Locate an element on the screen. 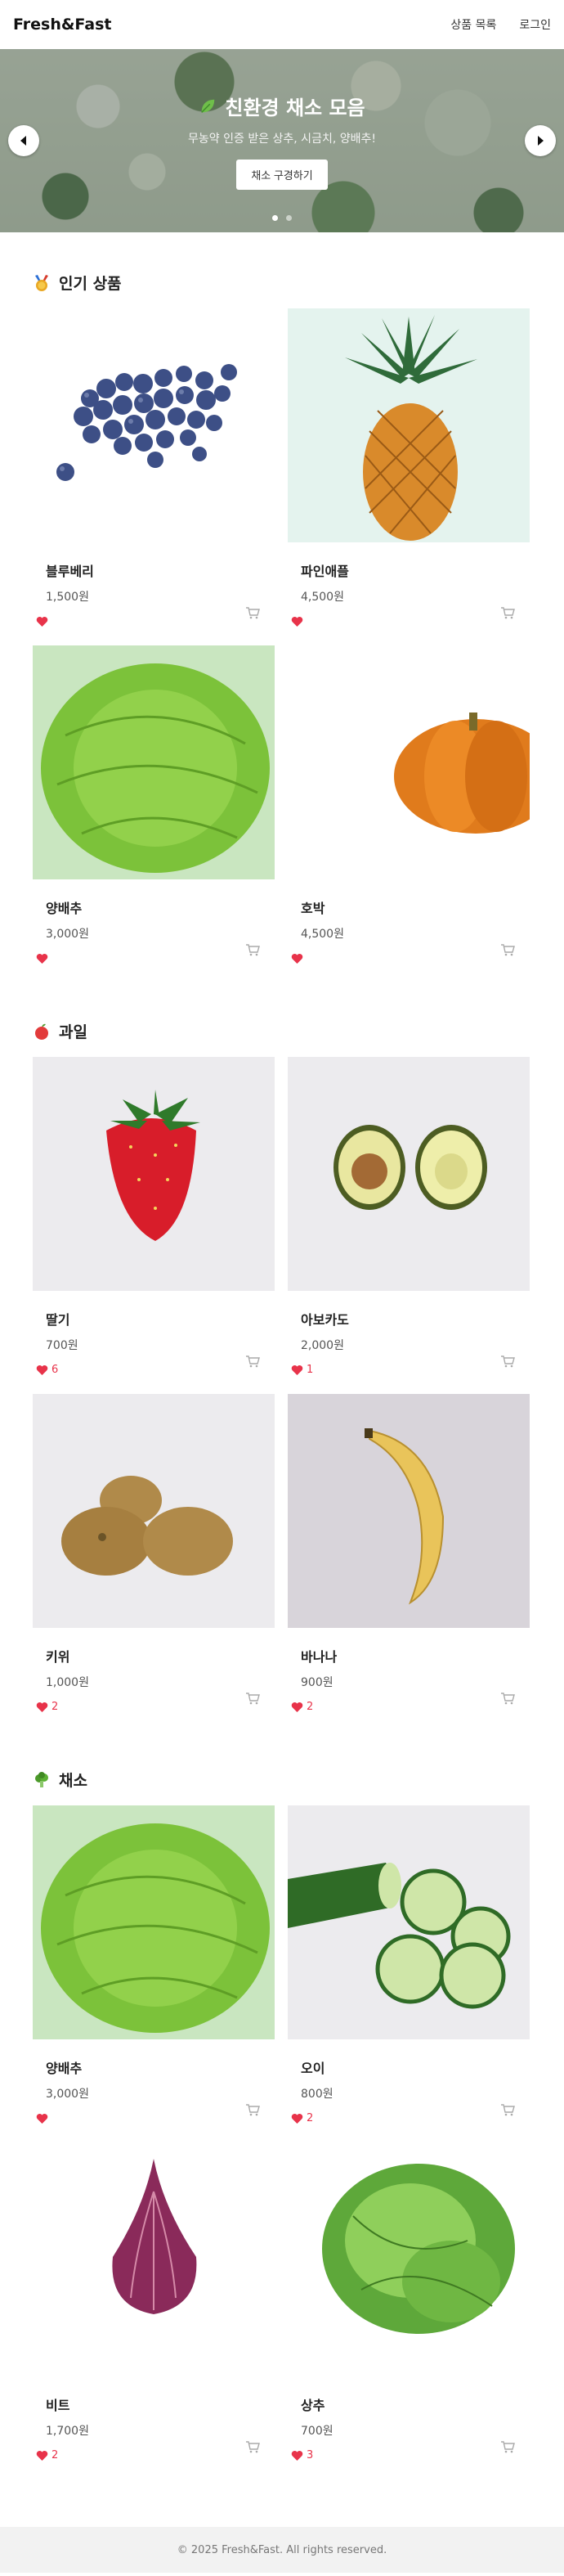  carousel-prev-button is located at coordinates (23, 140).